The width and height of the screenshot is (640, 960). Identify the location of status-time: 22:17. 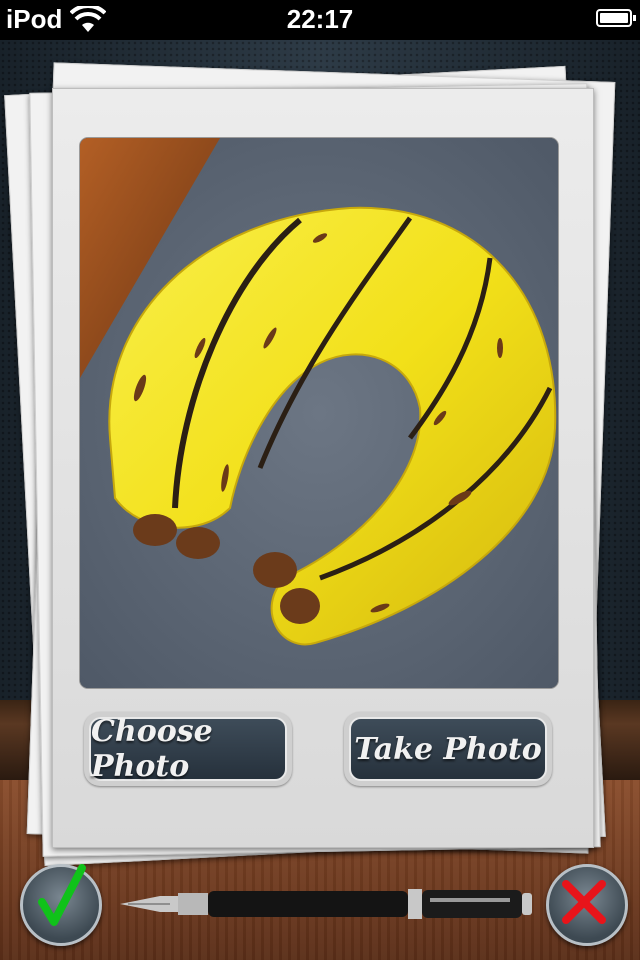
(320, 19).